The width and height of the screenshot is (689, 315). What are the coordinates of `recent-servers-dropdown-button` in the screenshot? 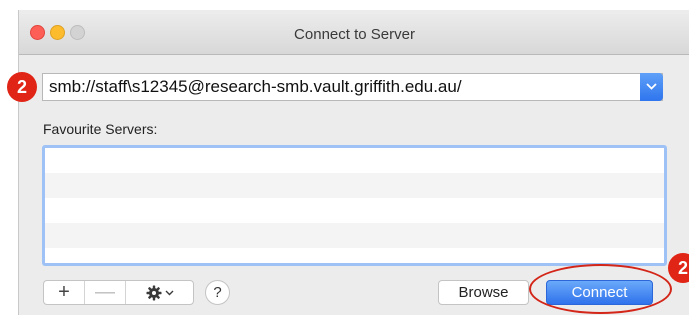 It's located at (651, 87).